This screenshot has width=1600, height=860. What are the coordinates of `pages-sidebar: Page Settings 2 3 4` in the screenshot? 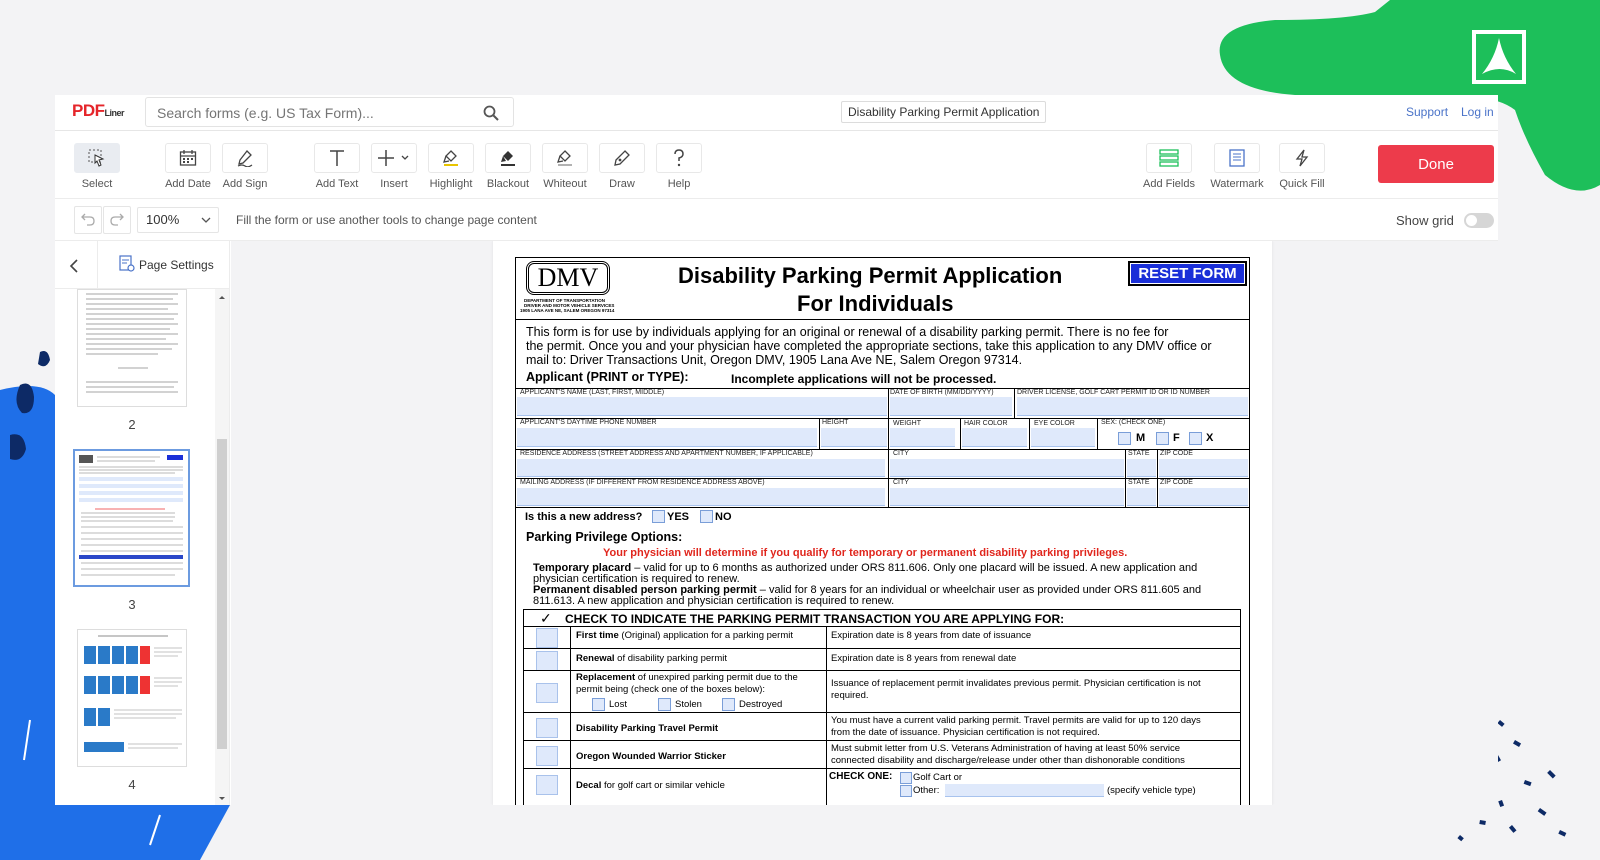 It's located at (142, 523).